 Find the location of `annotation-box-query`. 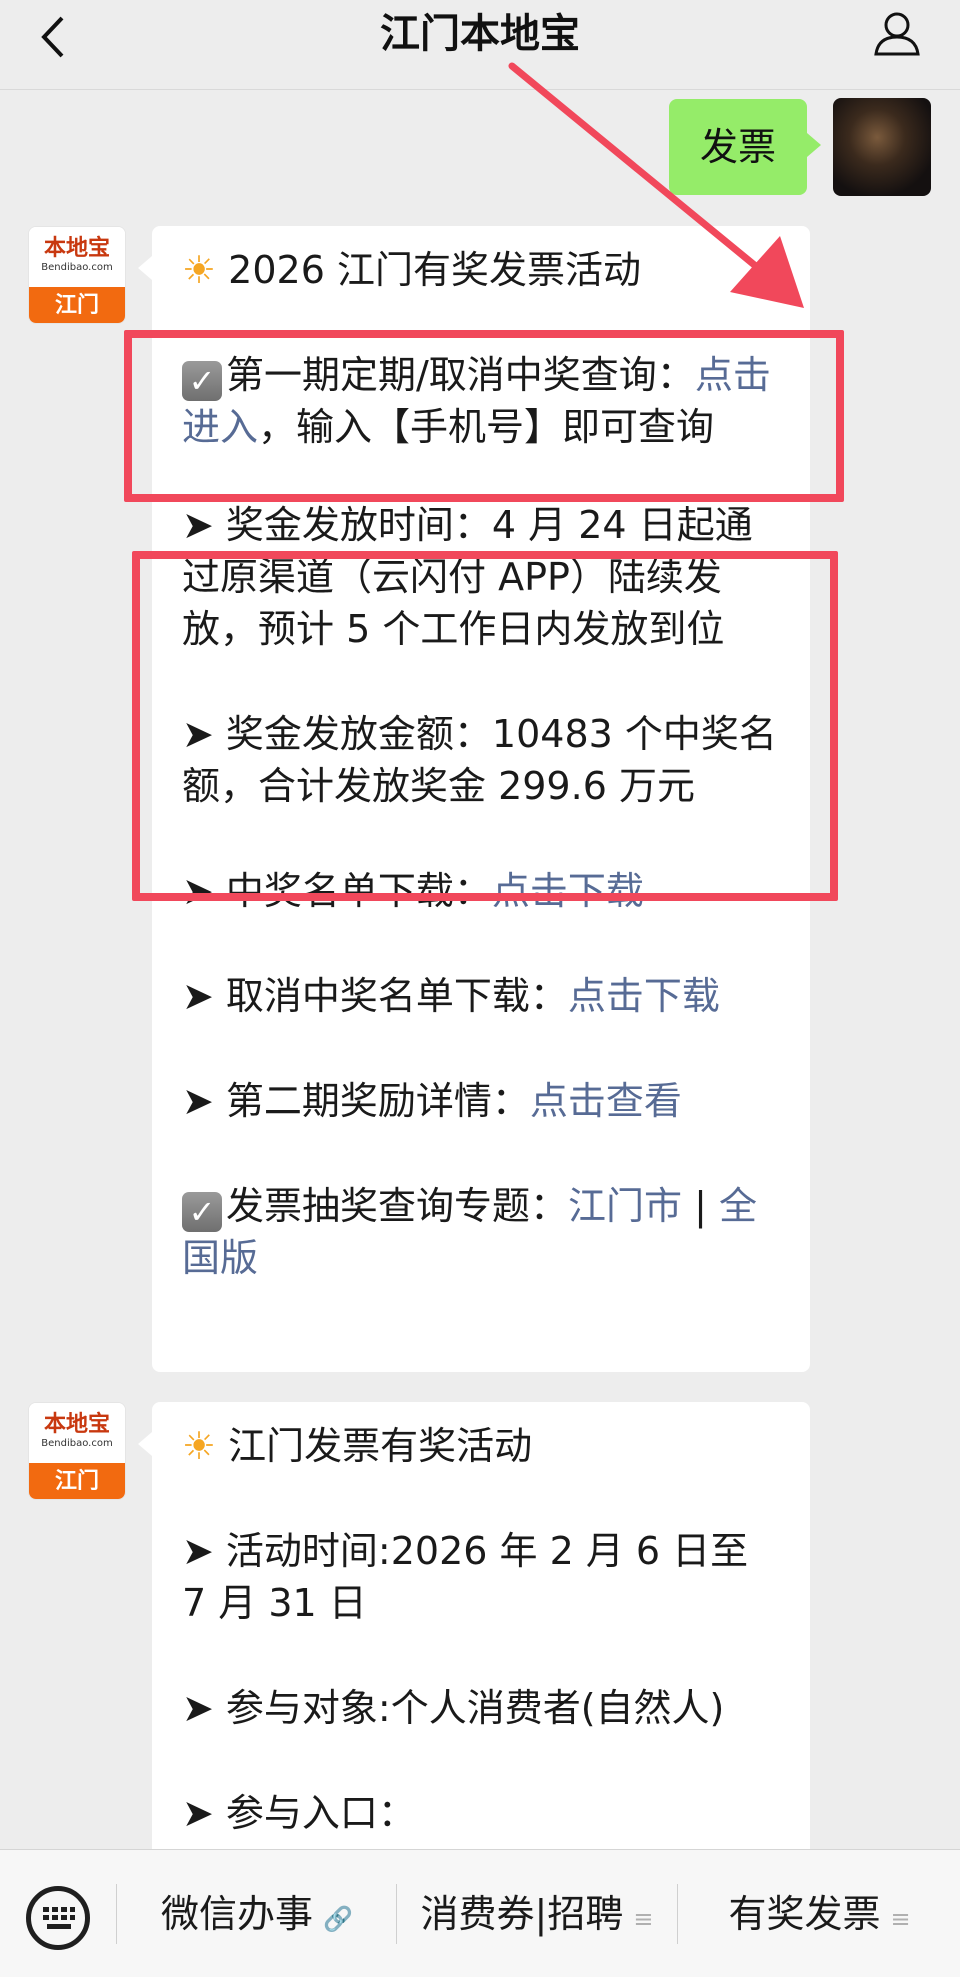

annotation-box-query is located at coordinates (484, 416).